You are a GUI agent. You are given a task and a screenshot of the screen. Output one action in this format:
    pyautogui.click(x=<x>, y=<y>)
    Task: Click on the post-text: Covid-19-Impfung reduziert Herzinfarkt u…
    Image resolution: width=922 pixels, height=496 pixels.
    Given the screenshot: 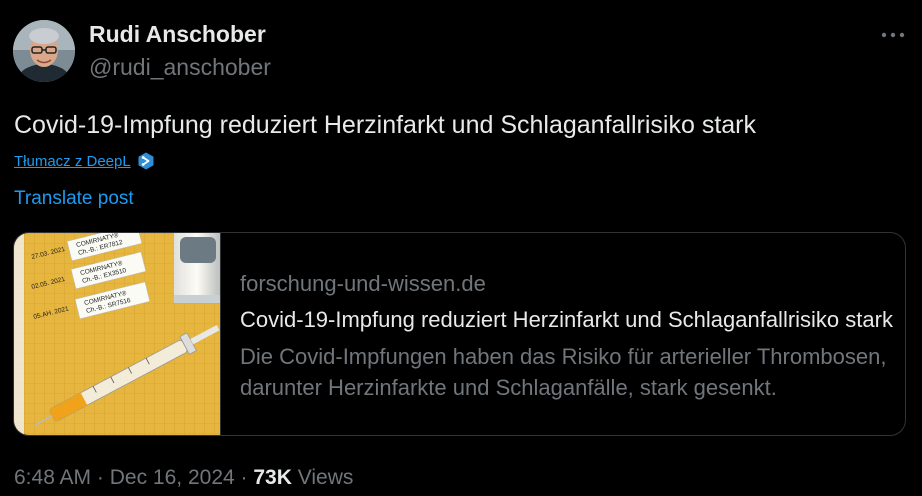 What is the action you would take?
    pyautogui.click(x=385, y=125)
    